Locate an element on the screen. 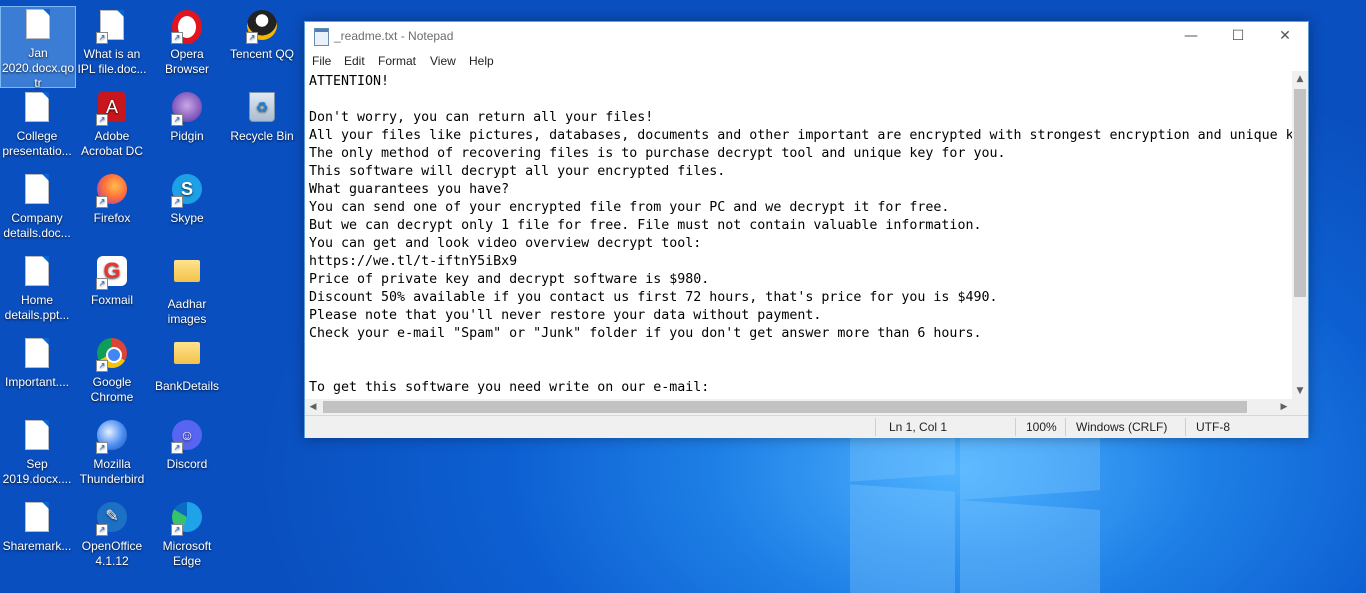 The width and height of the screenshot is (1366, 593). desktop-icon-openoffice: ✎ ↗ OpenOffice 4.1.12 is located at coordinates (112, 540).